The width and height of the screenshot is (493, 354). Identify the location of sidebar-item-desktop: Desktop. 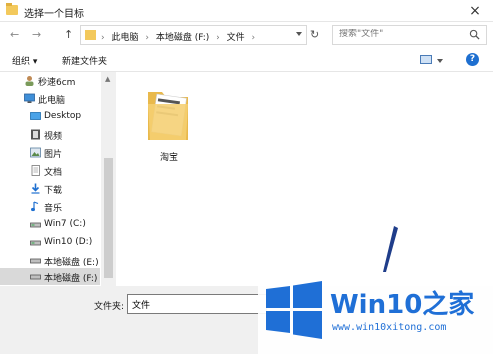
(50, 116).